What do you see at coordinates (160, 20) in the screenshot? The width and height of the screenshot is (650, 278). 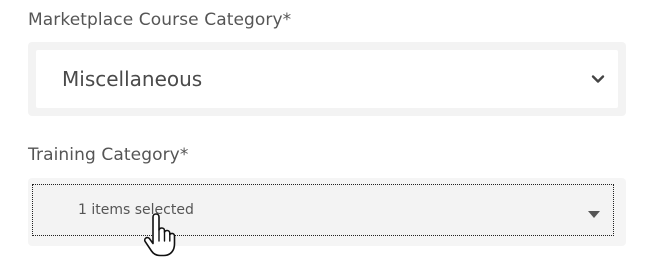 I see `marketplace-course-category-label: Marketplace Course Category*` at bounding box center [160, 20].